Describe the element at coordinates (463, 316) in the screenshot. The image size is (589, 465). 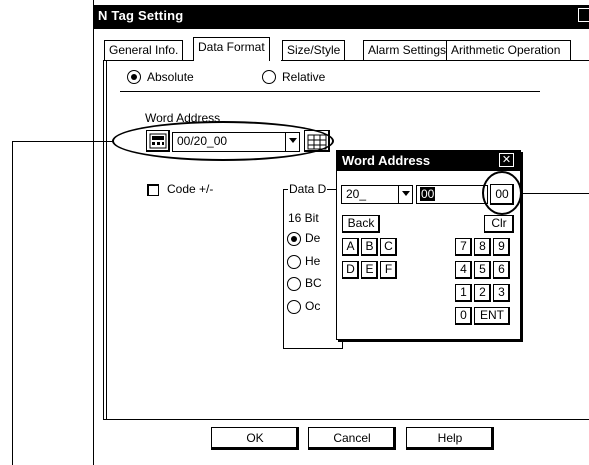
I see `key-0: 0` at that location.